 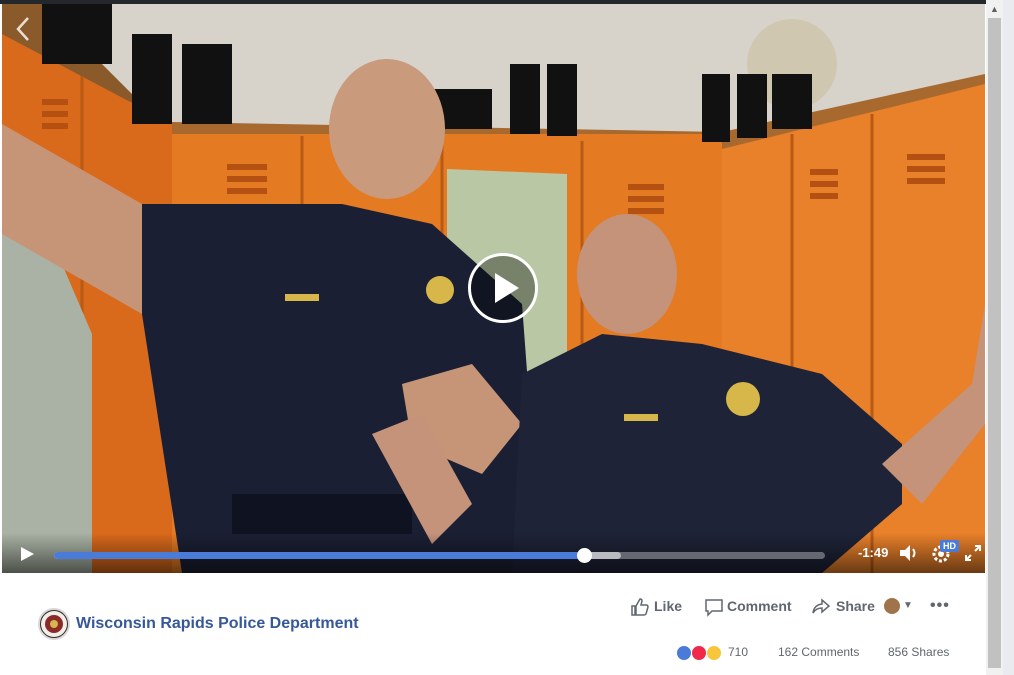 What do you see at coordinates (319, 555) in the screenshot?
I see `progress-played` at bounding box center [319, 555].